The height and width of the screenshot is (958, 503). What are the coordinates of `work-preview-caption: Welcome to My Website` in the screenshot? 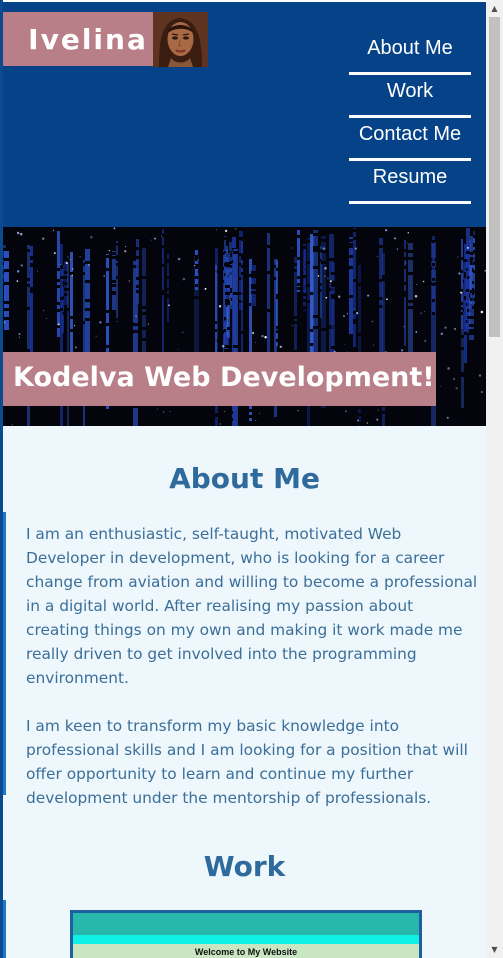 It's located at (246, 952).